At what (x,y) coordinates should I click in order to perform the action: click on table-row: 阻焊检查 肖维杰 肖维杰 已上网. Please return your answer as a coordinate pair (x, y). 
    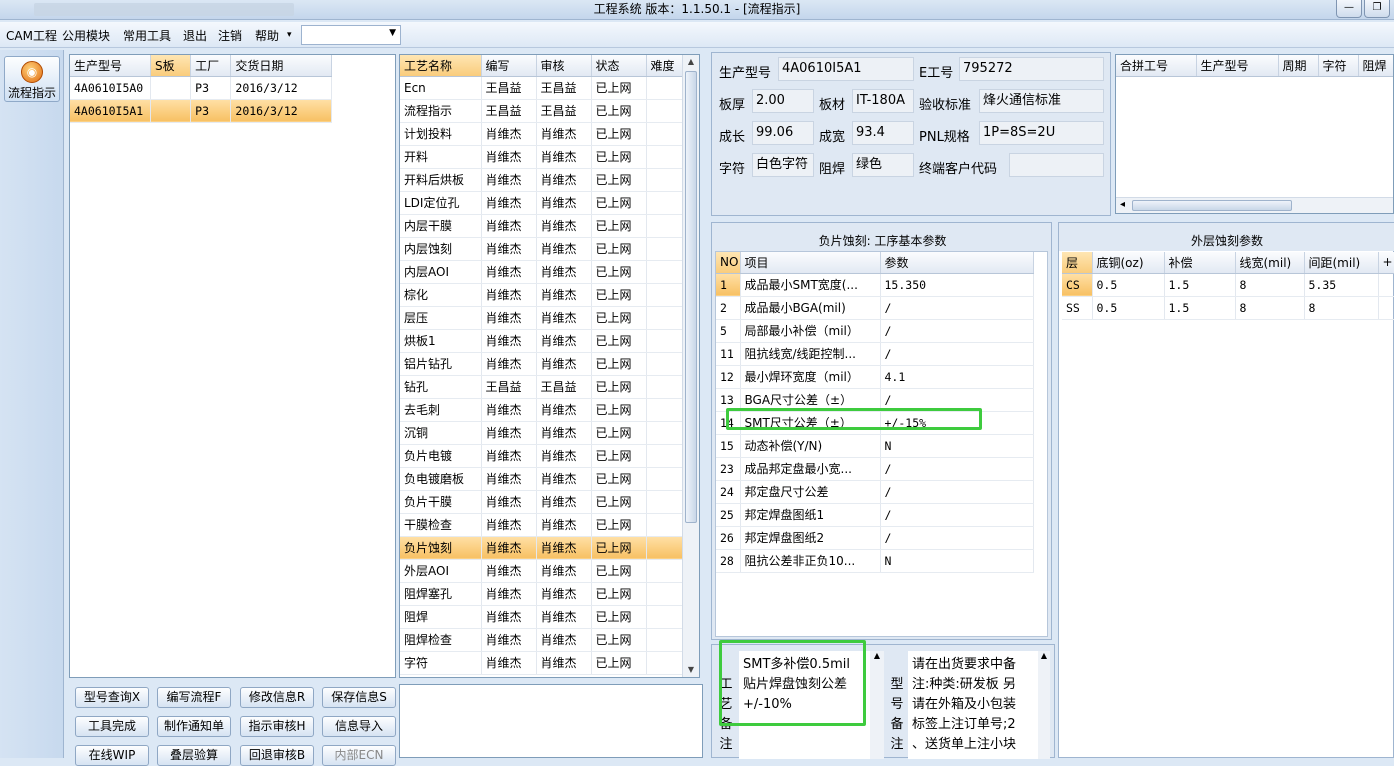
    Looking at the image, I should click on (541, 640).